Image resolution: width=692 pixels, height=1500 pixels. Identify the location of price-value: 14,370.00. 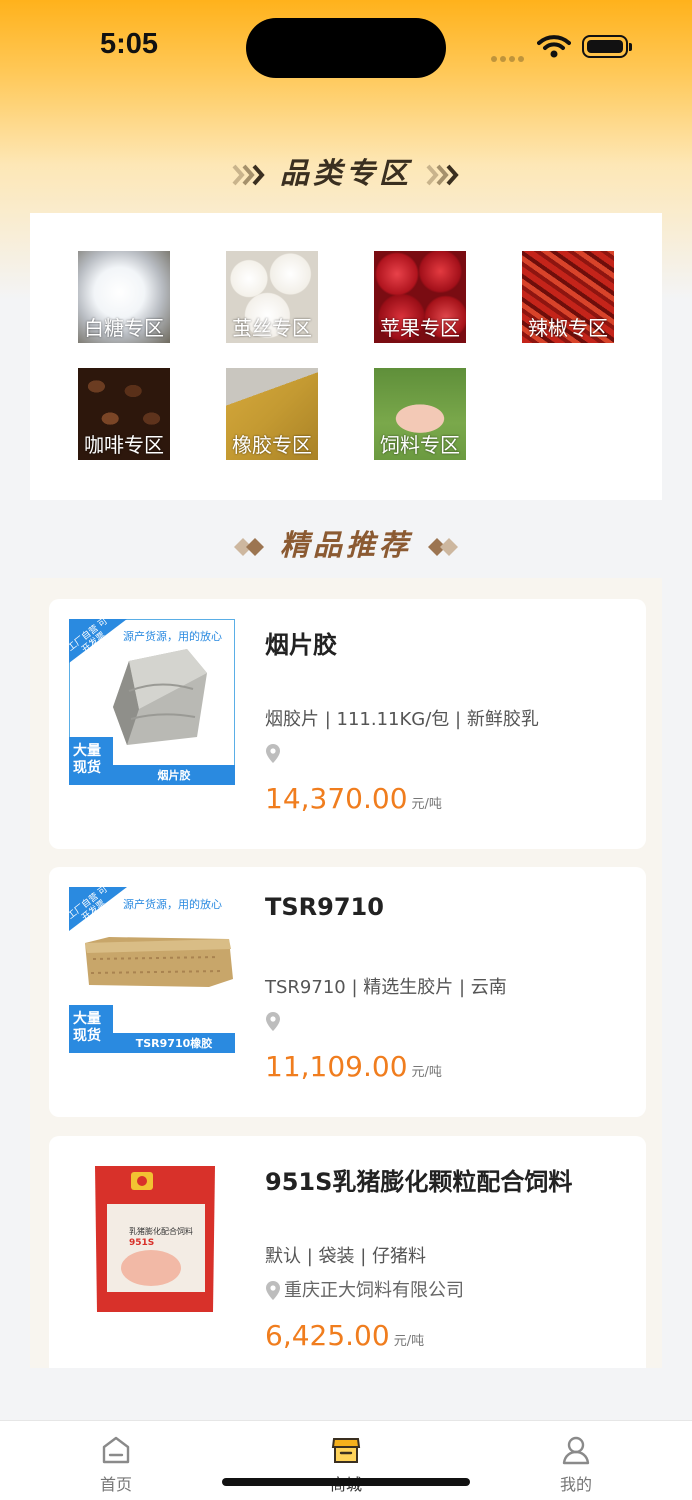
(336, 798).